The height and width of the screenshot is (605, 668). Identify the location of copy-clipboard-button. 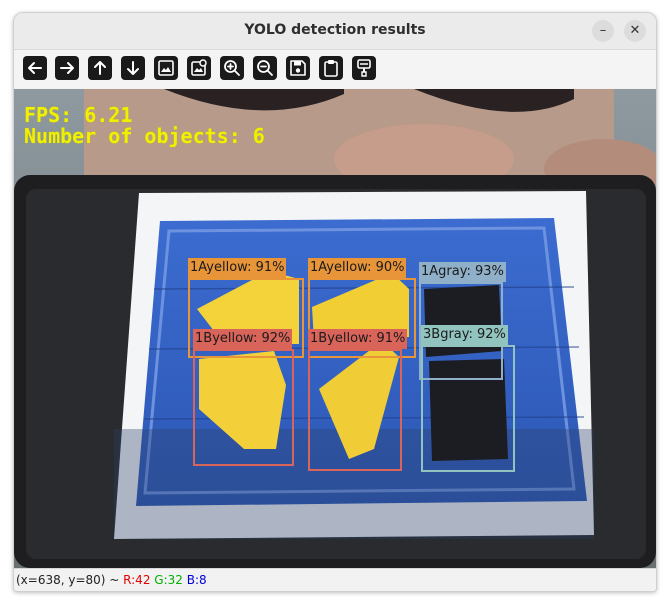
(331, 68).